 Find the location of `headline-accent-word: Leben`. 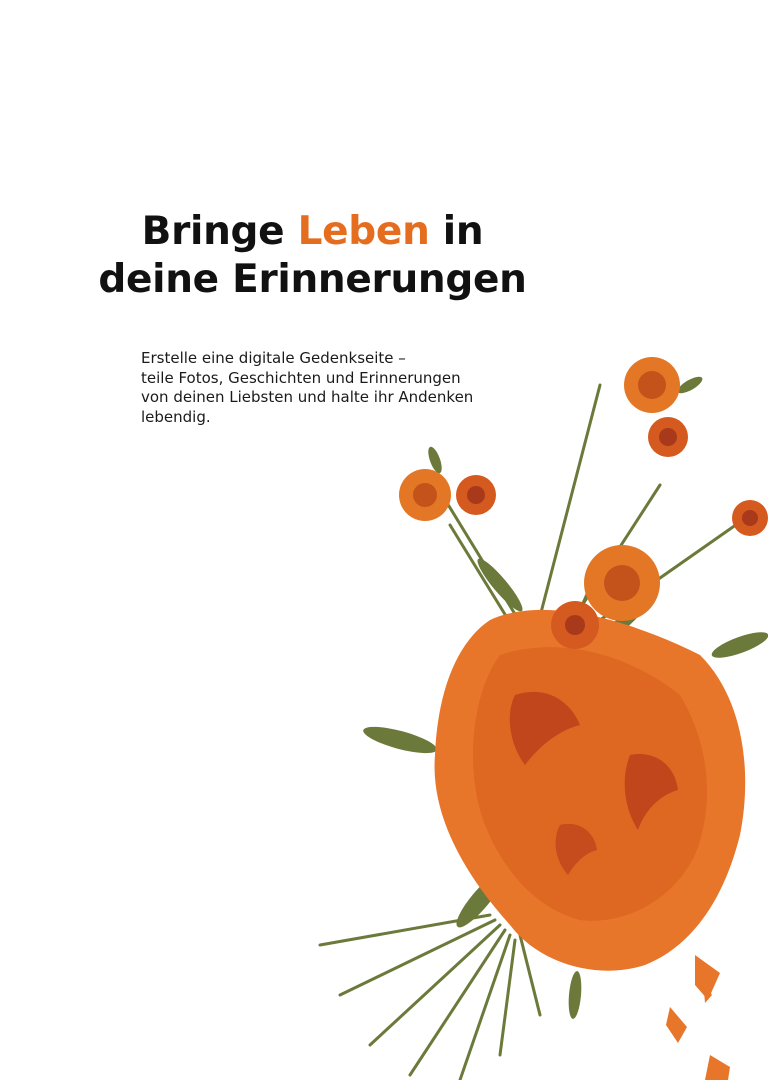

headline-accent-word: Leben is located at coordinates (363, 231).